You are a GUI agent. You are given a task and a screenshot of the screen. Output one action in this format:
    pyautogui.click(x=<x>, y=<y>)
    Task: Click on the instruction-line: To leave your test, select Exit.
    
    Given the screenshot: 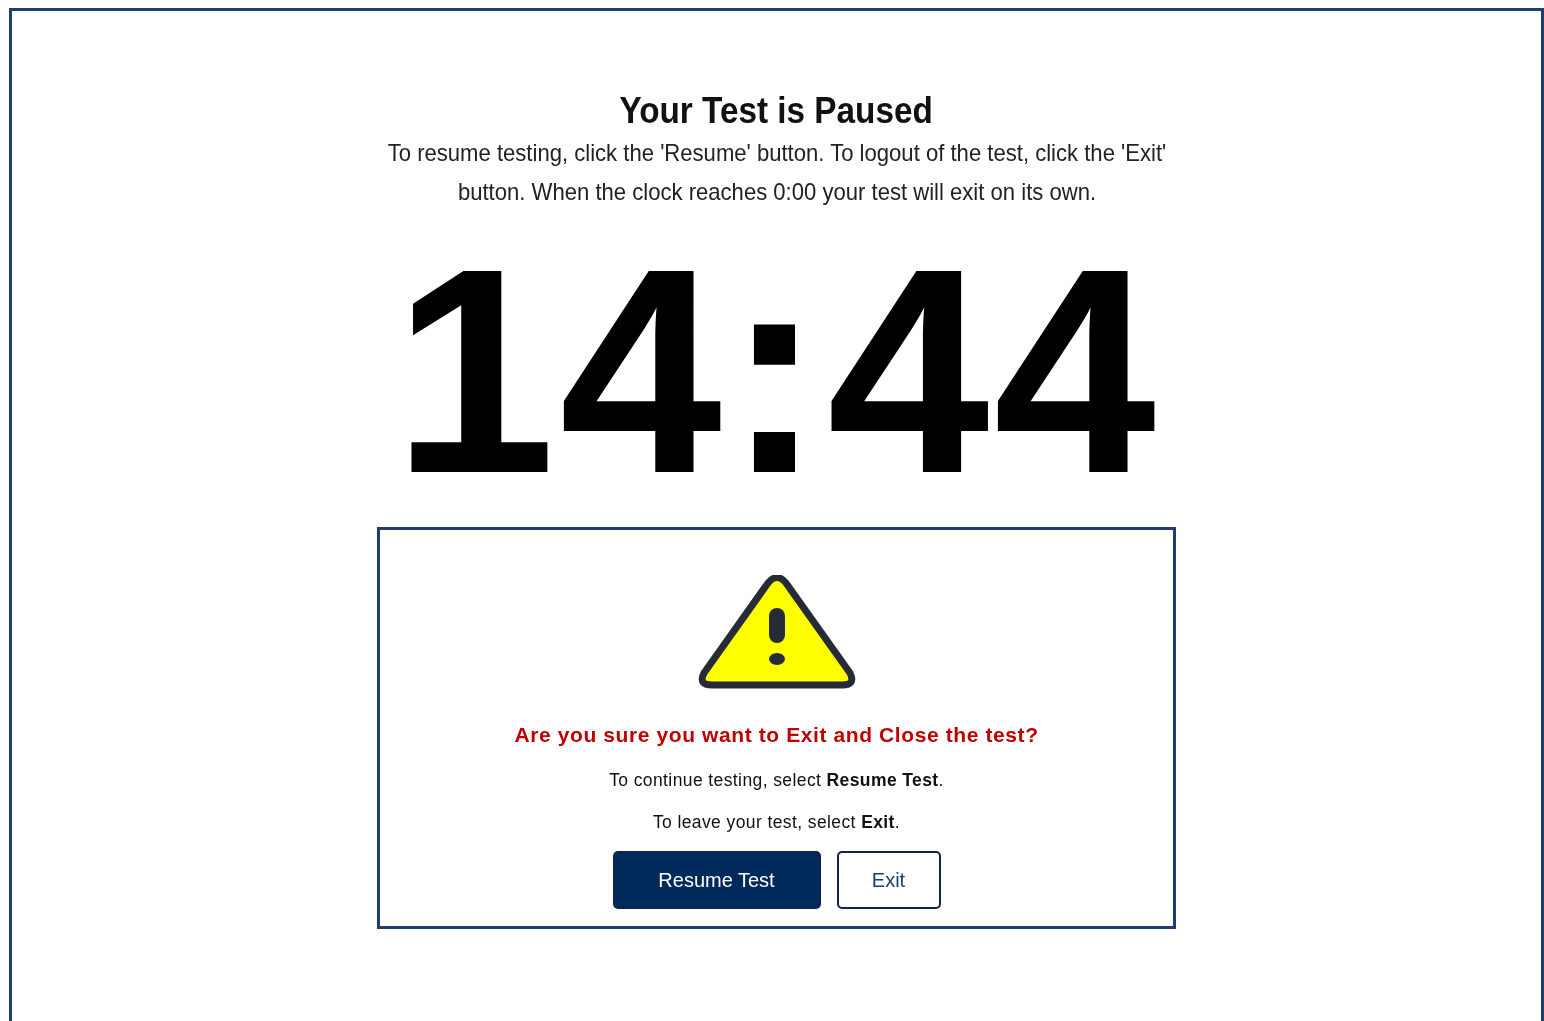 What is the action you would take?
    pyautogui.click(x=776, y=823)
    